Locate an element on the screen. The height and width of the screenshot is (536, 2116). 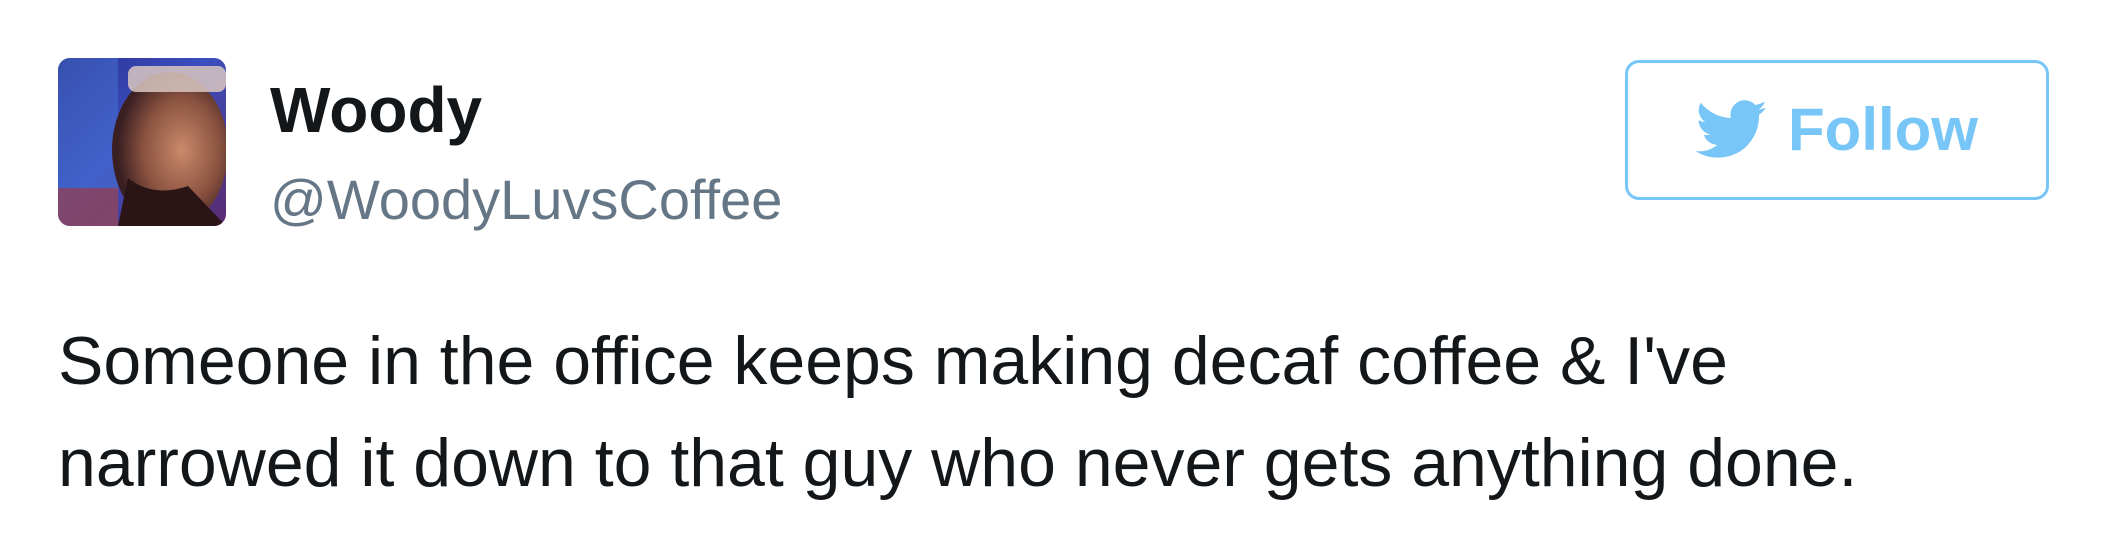
user-handle: @WoodyLuvsCoffee is located at coordinates (526, 200).